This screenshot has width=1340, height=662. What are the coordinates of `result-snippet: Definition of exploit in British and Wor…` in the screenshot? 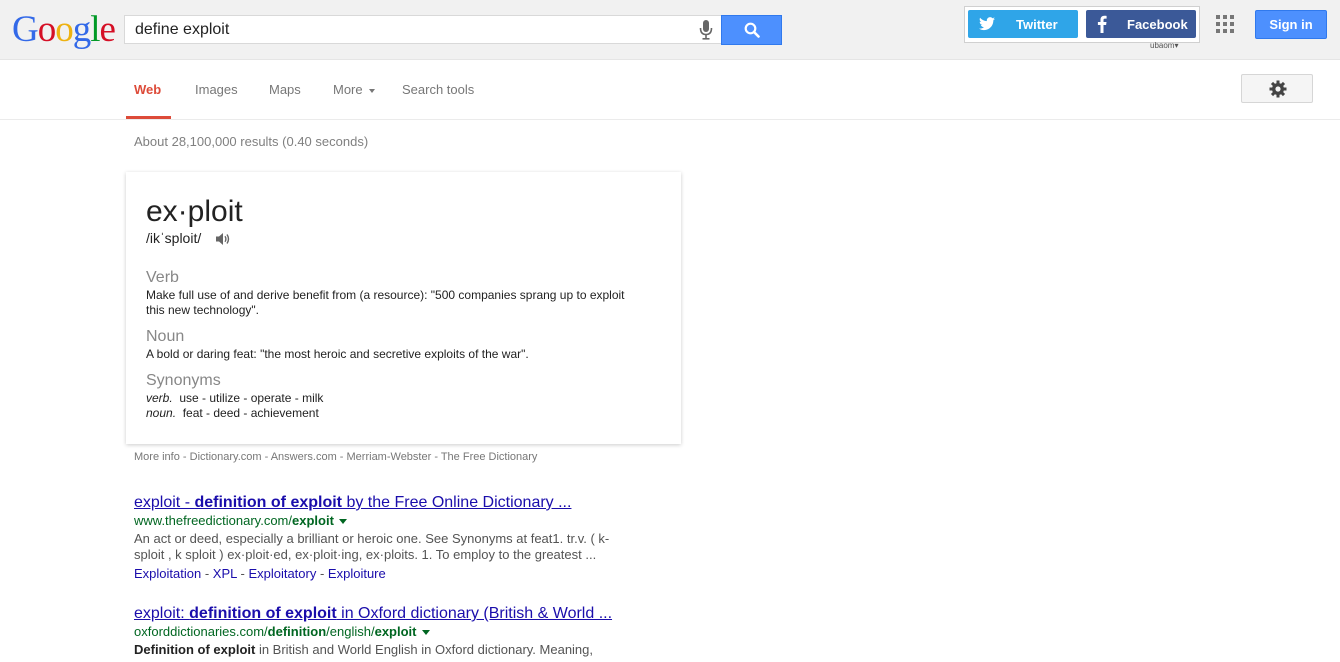 It's located at (379, 650).